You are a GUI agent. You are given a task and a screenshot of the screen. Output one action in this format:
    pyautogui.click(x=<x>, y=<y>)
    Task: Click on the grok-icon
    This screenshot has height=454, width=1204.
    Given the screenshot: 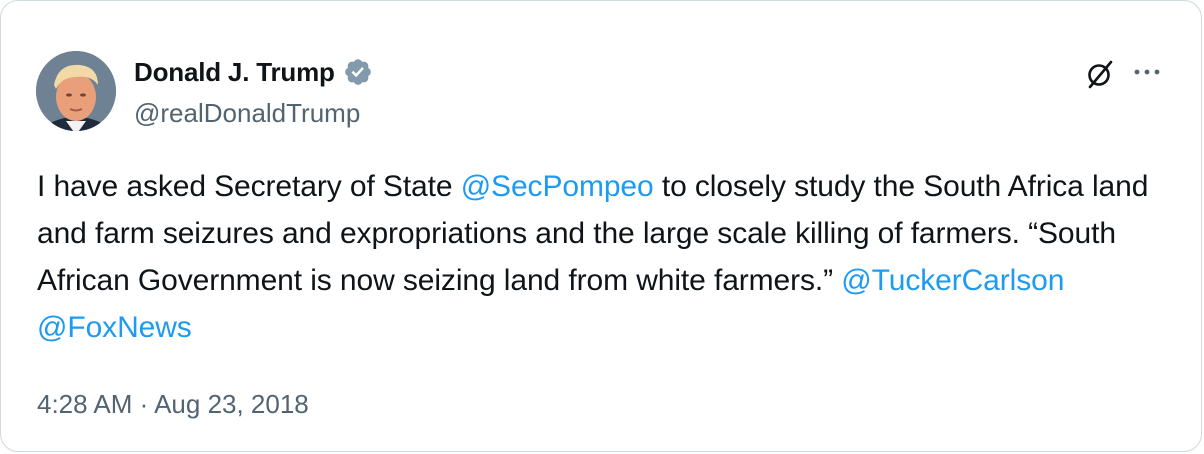 What is the action you would take?
    pyautogui.click(x=1100, y=74)
    